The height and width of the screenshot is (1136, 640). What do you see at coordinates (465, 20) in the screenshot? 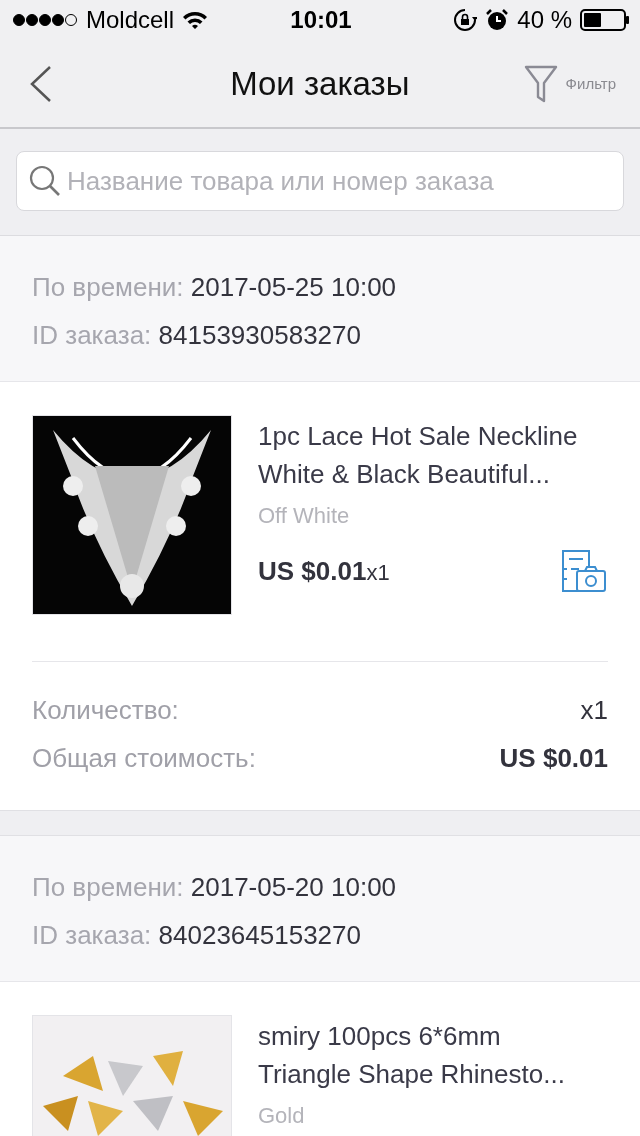
I see `rotation-lock-icon` at bounding box center [465, 20].